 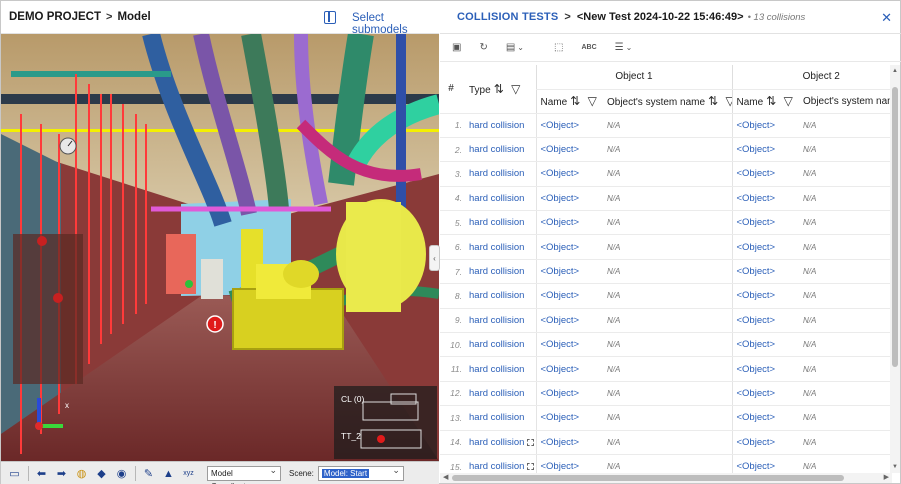 What do you see at coordinates (886, 477) in the screenshot?
I see `scroll-right-icon: ▶` at bounding box center [886, 477].